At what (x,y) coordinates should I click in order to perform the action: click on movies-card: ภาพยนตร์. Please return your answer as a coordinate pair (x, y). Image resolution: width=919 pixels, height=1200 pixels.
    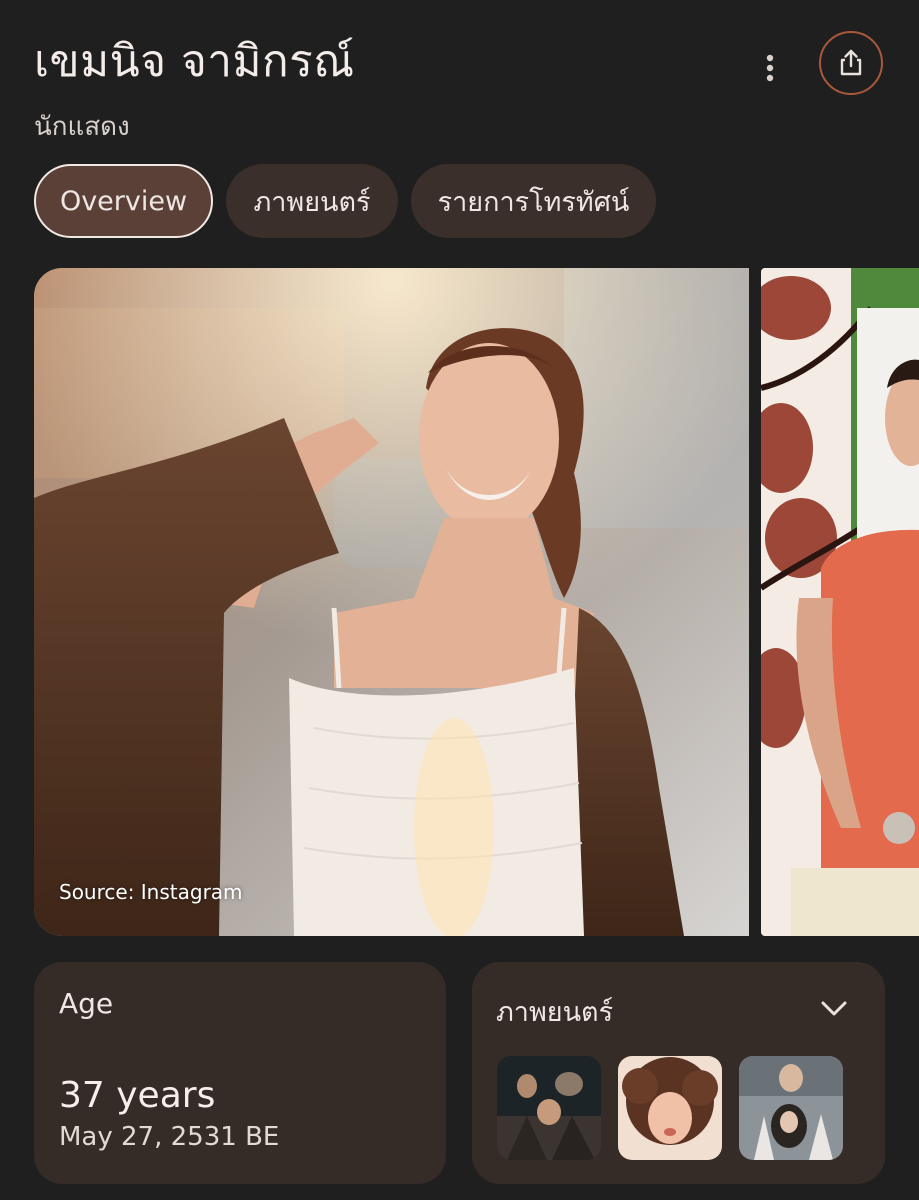
    Looking at the image, I should click on (678, 1073).